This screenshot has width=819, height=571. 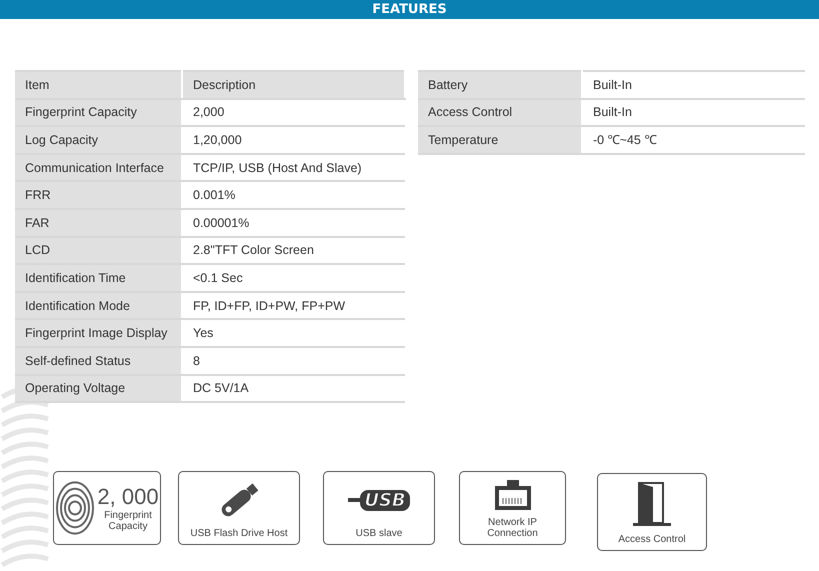 What do you see at coordinates (98, 140) in the screenshot?
I see `spec-name: Log Capacity` at bounding box center [98, 140].